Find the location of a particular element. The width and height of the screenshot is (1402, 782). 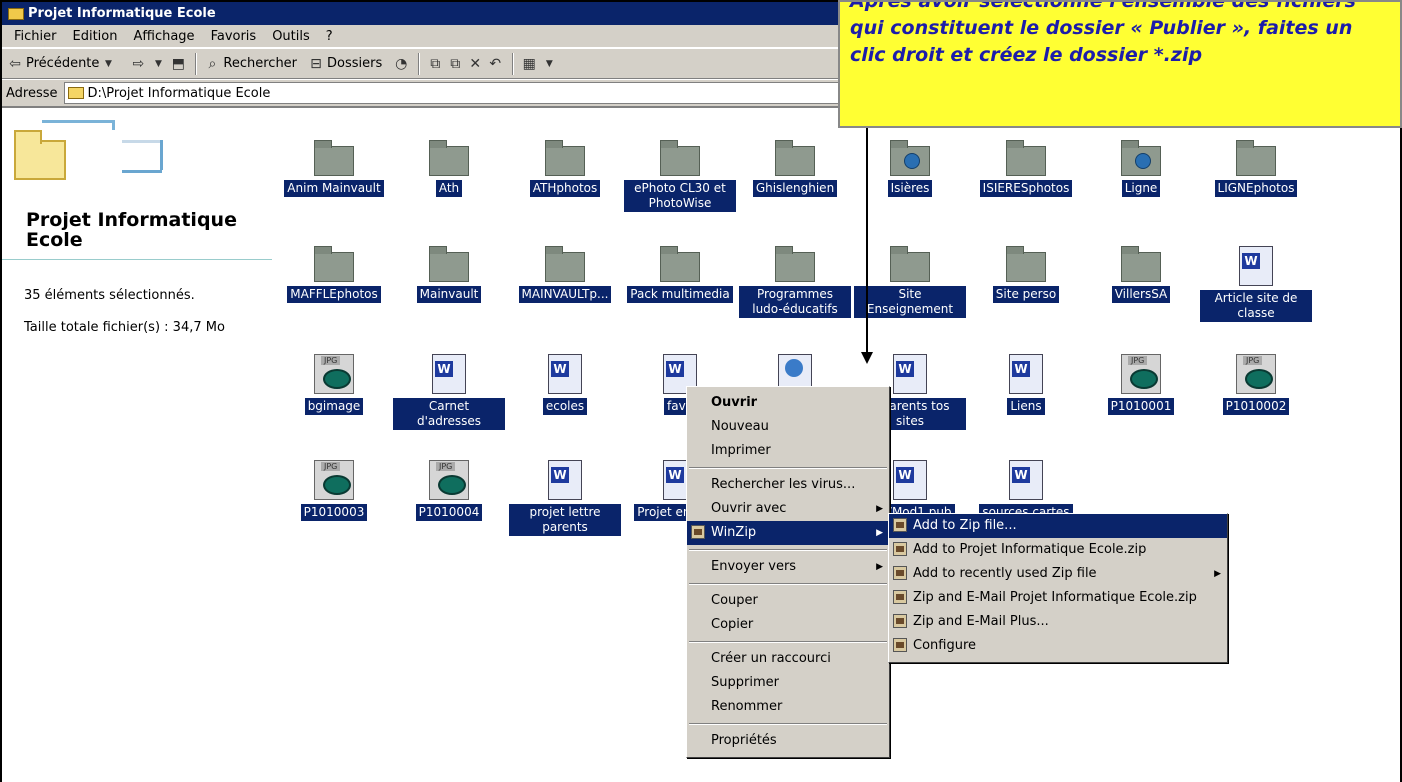

file-item: Carnet d'adresses is located at coordinates (449, 392).